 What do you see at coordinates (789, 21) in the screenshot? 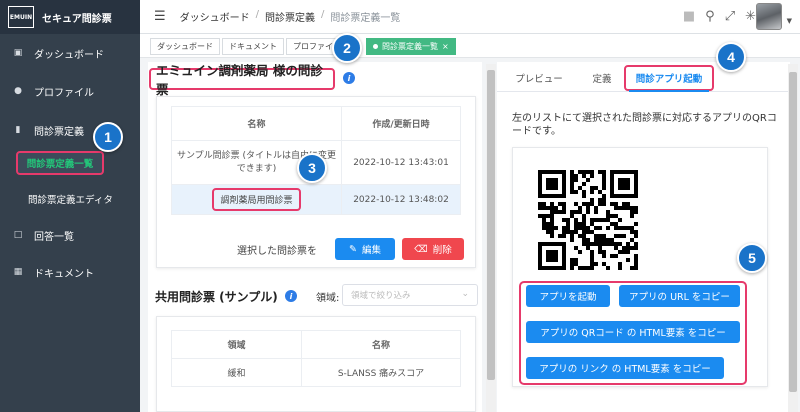
I see `chevron-down-icon: ▼` at bounding box center [789, 21].